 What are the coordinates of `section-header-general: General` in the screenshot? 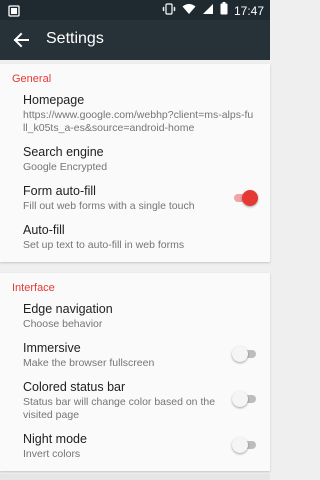 It's located at (32, 79).